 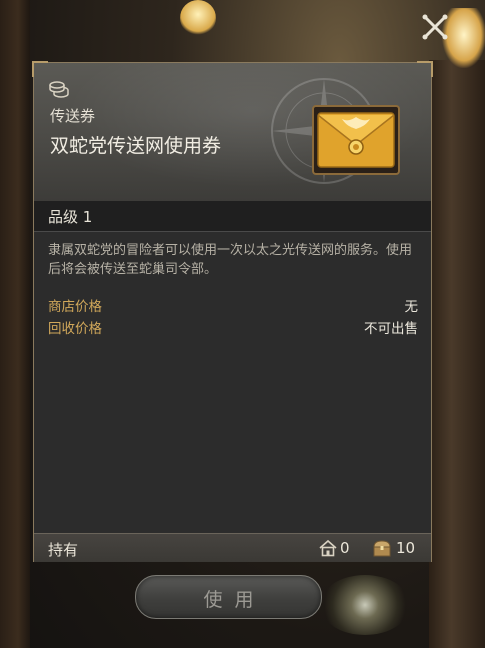 What do you see at coordinates (356, 140) in the screenshot?
I see `envelope-ticket-icon` at bounding box center [356, 140].